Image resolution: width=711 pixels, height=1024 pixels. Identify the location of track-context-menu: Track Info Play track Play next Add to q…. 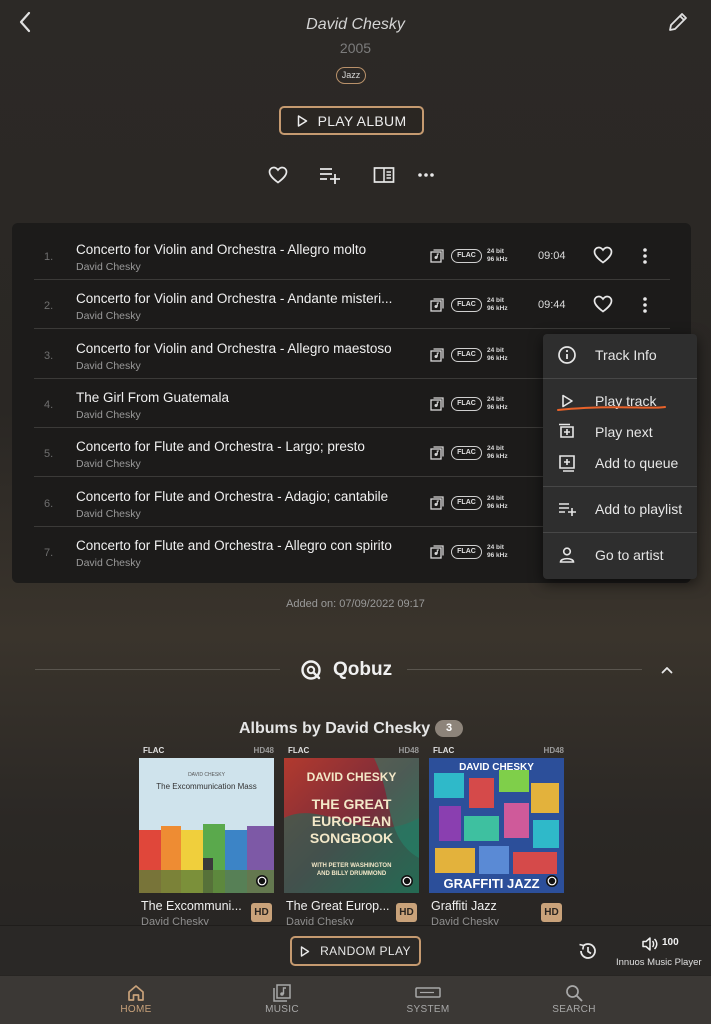
(620, 456).